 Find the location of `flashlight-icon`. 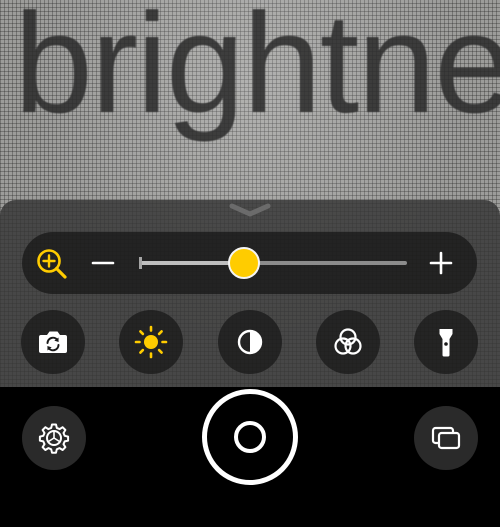

flashlight-icon is located at coordinates (446, 343).